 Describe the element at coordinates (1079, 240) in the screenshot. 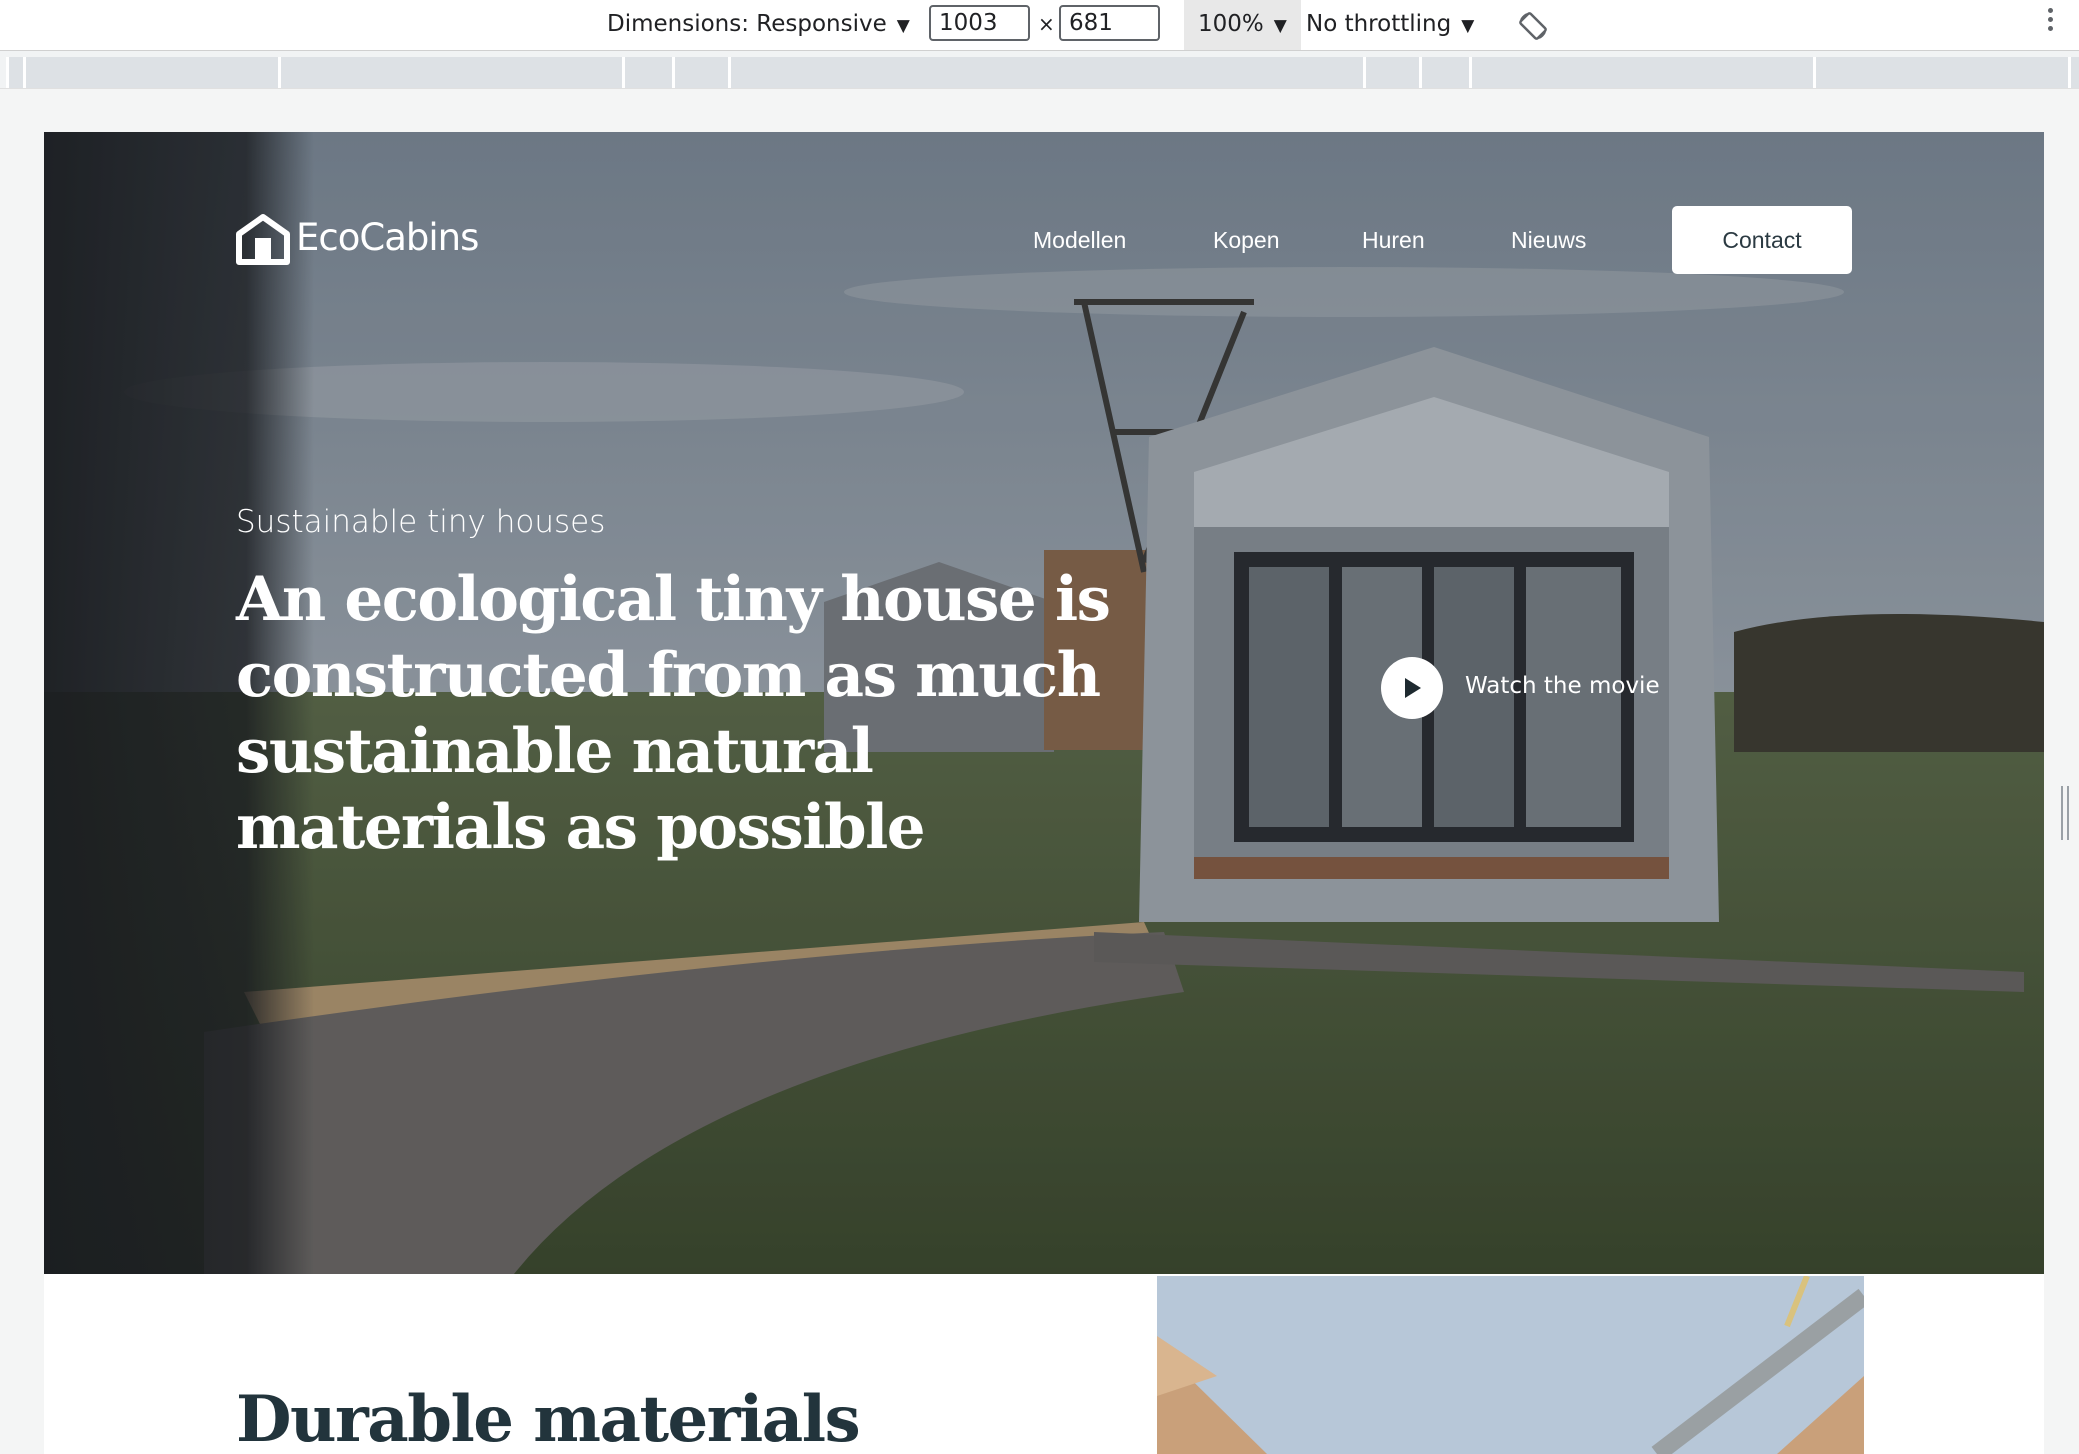

I see `nav-link-modellen: Modellen` at that location.